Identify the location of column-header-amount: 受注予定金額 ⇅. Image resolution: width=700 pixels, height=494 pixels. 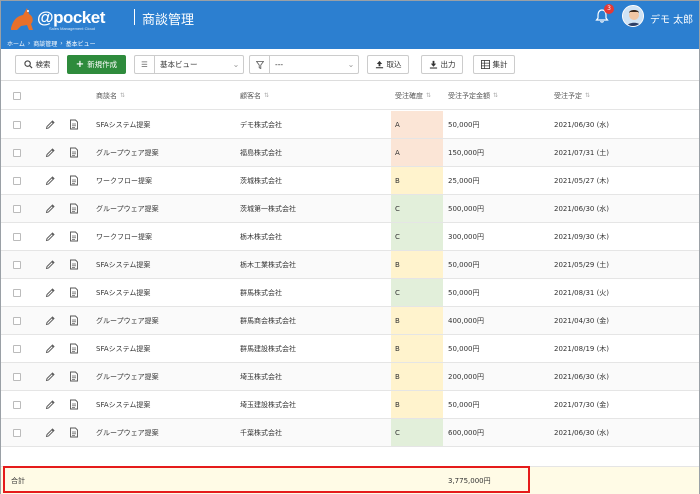
(473, 95).